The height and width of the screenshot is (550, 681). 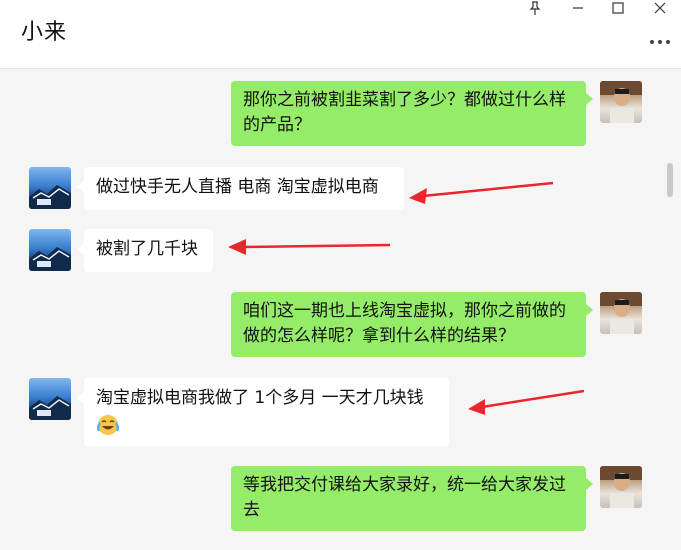 I want to click on message-text: 咱们这一期也上线淘宝虚拟，那你之前做的, so click(x=404, y=311).